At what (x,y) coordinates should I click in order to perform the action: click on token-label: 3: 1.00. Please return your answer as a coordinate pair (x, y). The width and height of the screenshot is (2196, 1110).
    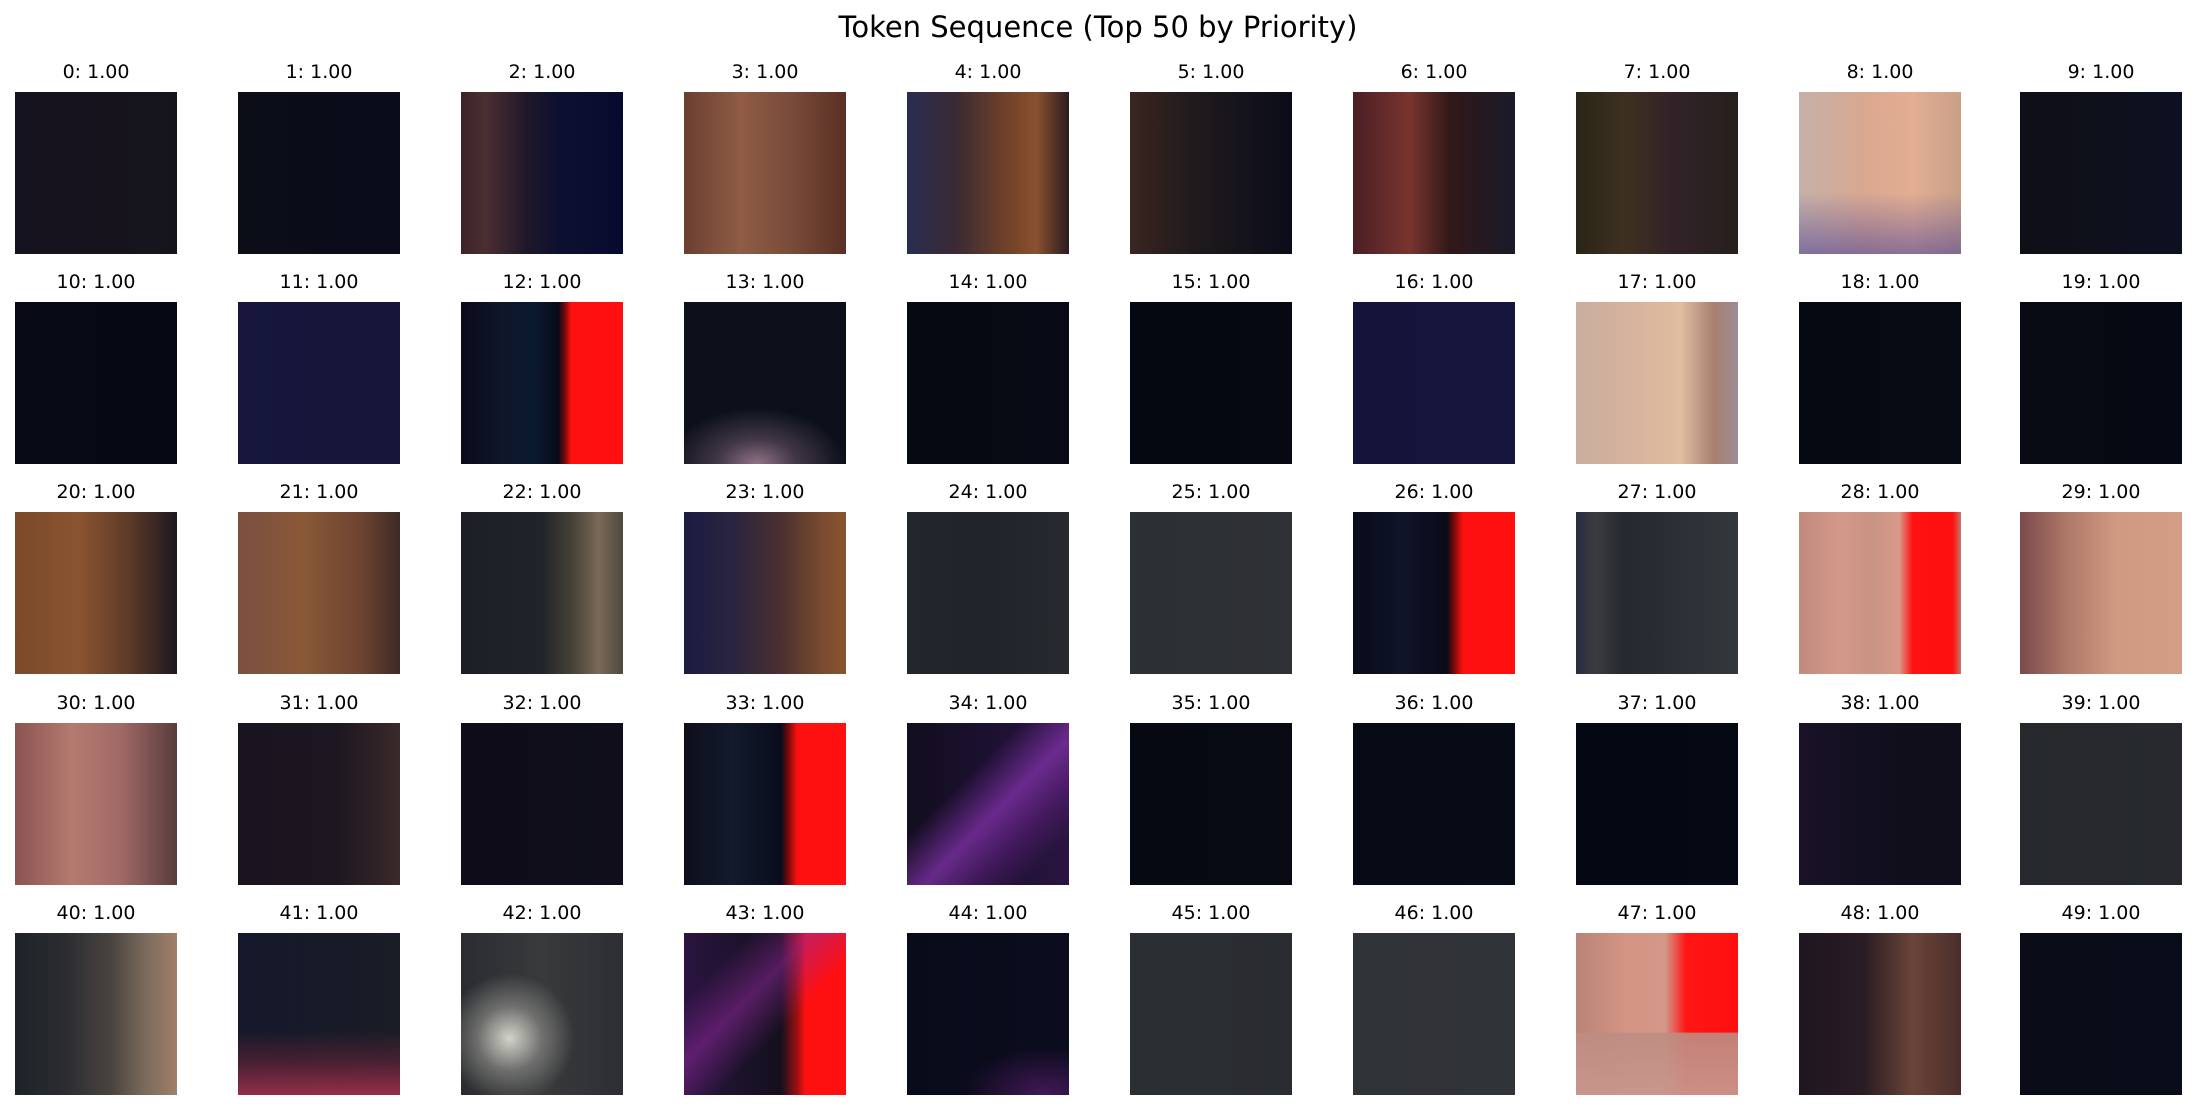
    Looking at the image, I should click on (765, 72).